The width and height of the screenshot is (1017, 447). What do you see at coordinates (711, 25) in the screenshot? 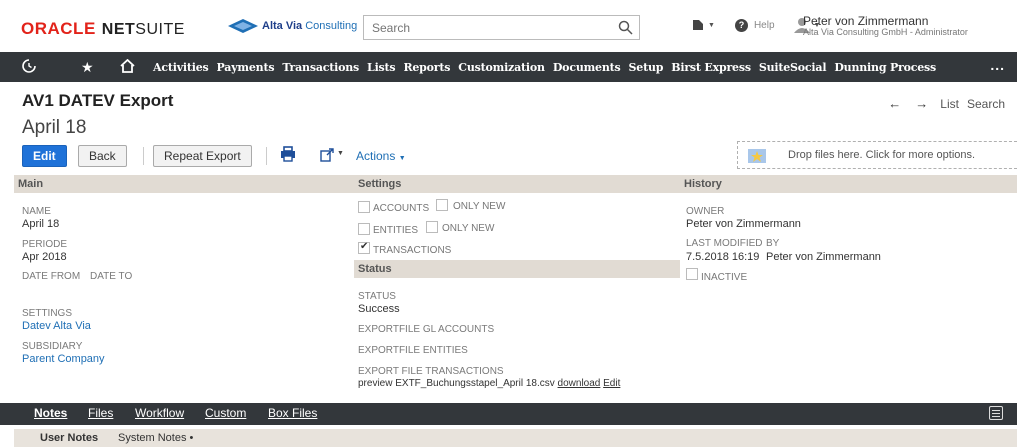
I see `chevron-down-icon: ▼` at bounding box center [711, 25].